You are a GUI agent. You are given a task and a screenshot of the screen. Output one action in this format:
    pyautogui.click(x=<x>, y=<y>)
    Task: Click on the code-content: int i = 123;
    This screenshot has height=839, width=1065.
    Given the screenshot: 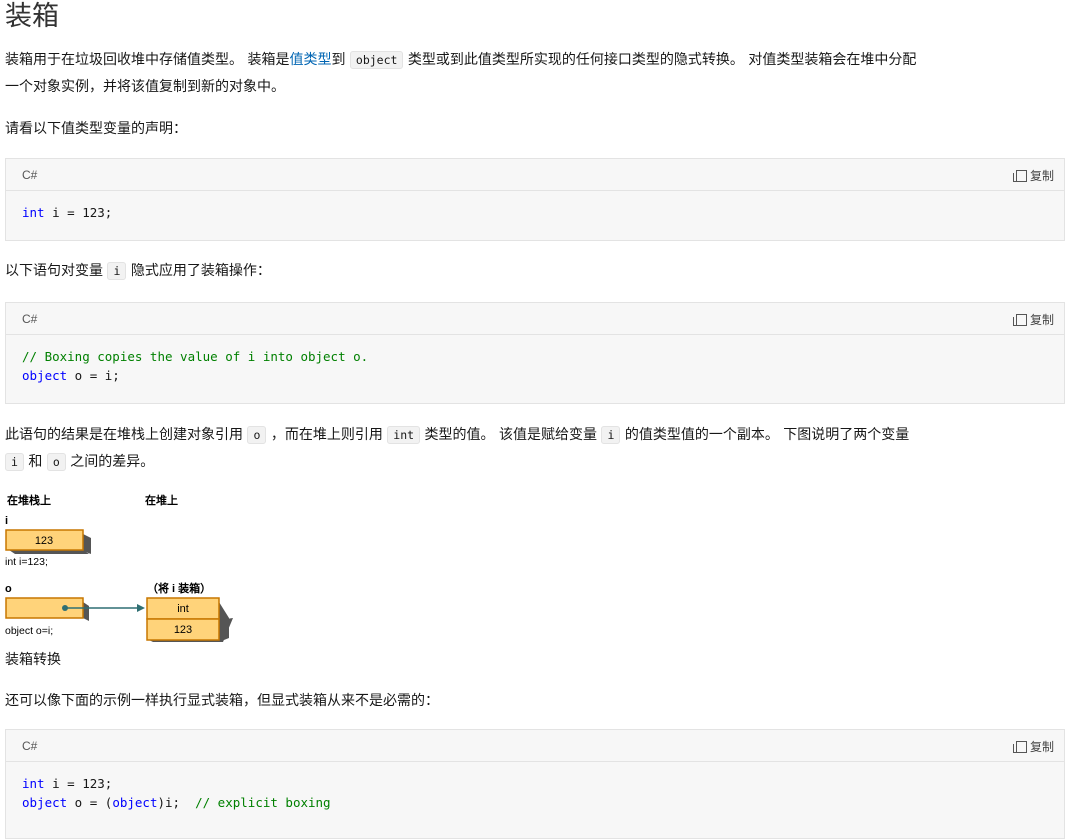 What is the action you would take?
    pyautogui.click(x=535, y=212)
    